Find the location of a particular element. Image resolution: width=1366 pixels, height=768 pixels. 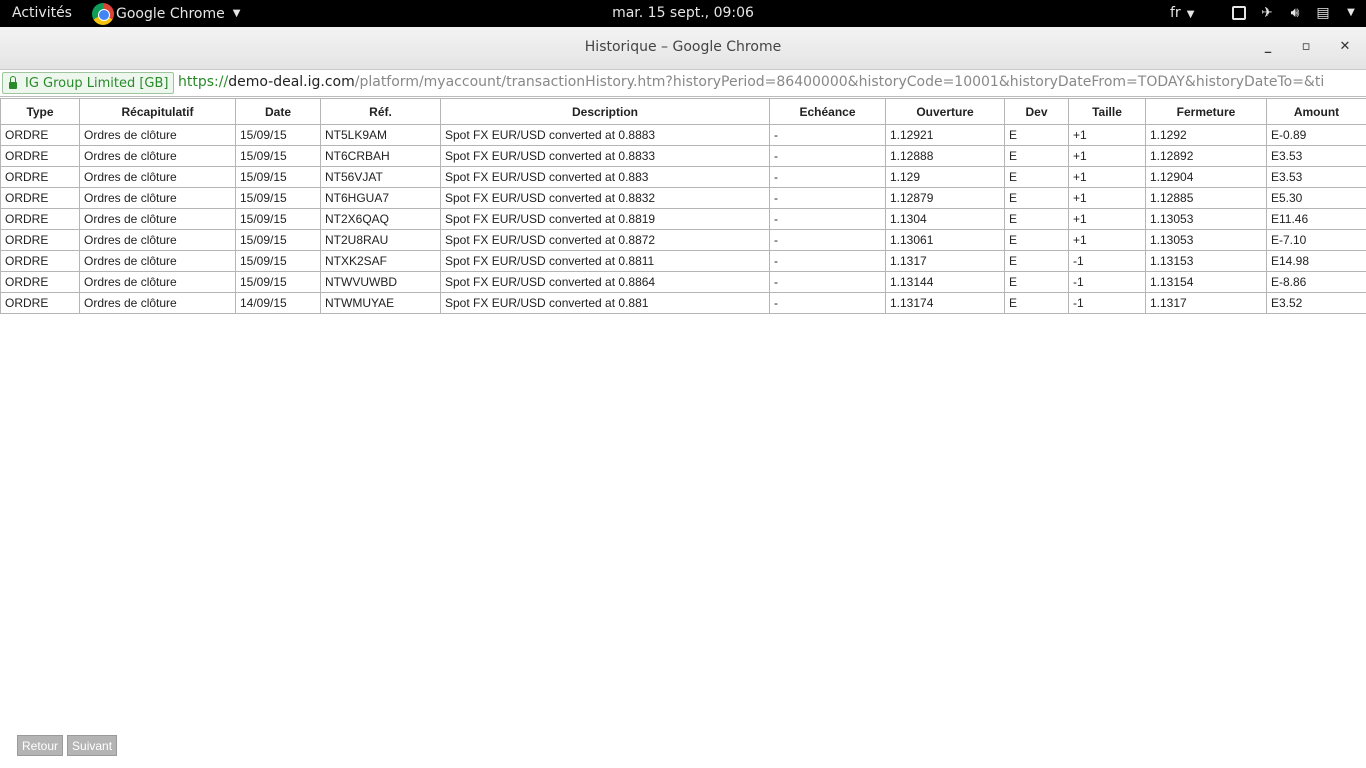

table-cell: NTWVUWBD is located at coordinates (380, 282).